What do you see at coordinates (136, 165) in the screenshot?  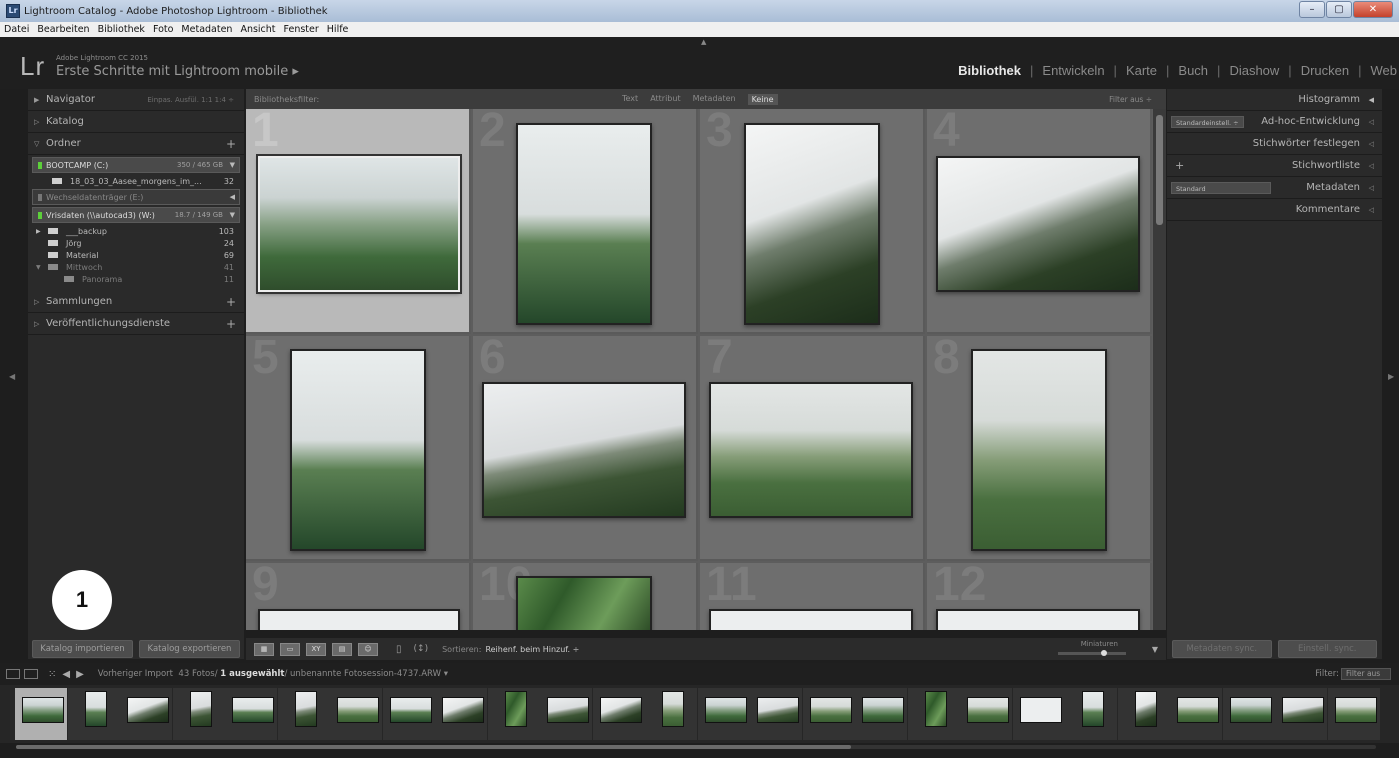 I see `volume-c: BOOTCAMP (C:) 350 / 465 GB ▼` at bounding box center [136, 165].